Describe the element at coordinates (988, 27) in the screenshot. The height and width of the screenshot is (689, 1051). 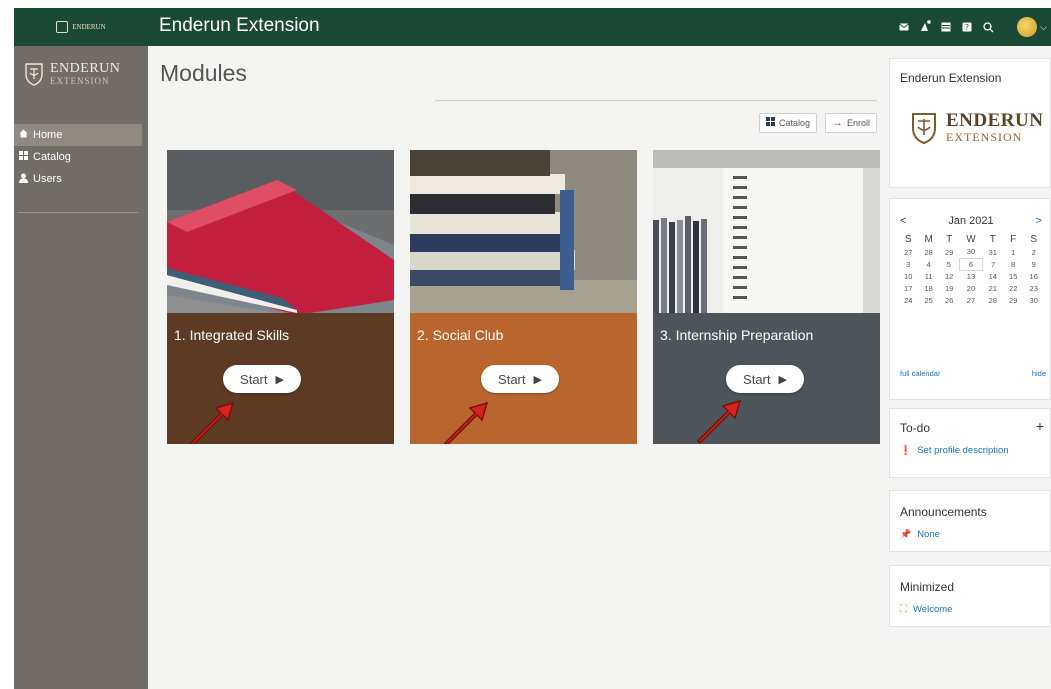
I see `search-icon` at that location.